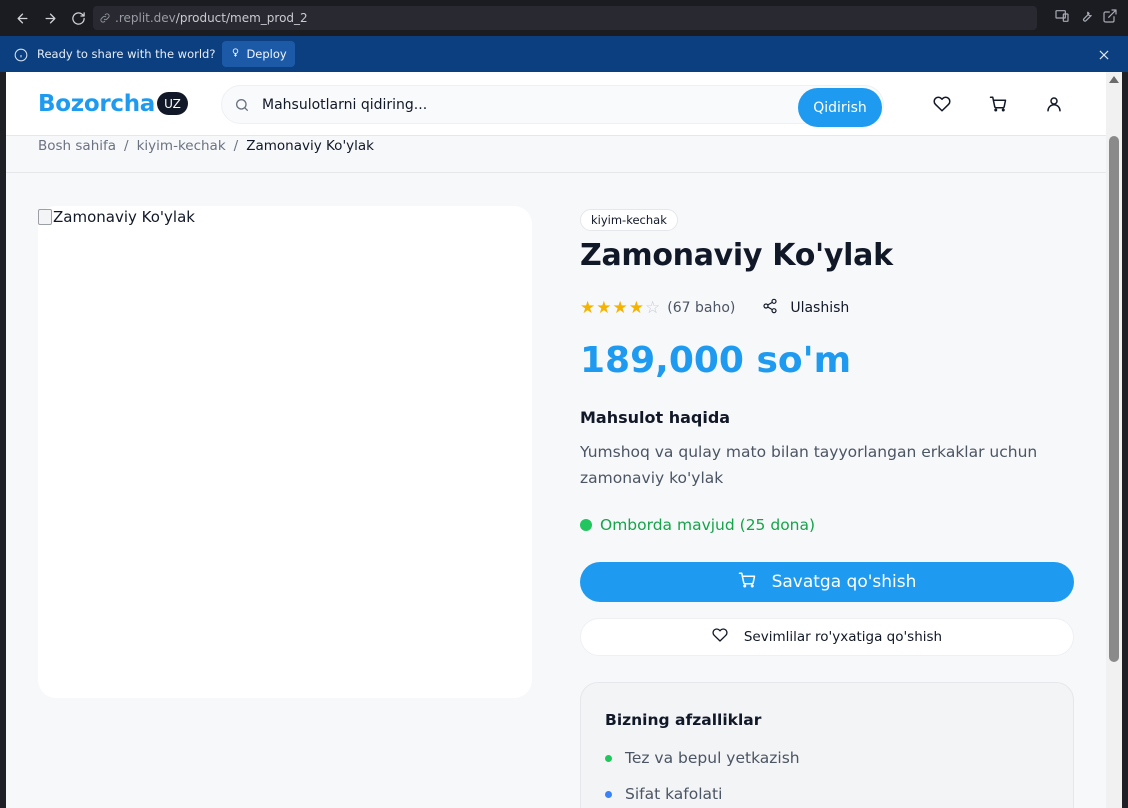 The image size is (1128, 808). I want to click on search-input, so click(512, 105).